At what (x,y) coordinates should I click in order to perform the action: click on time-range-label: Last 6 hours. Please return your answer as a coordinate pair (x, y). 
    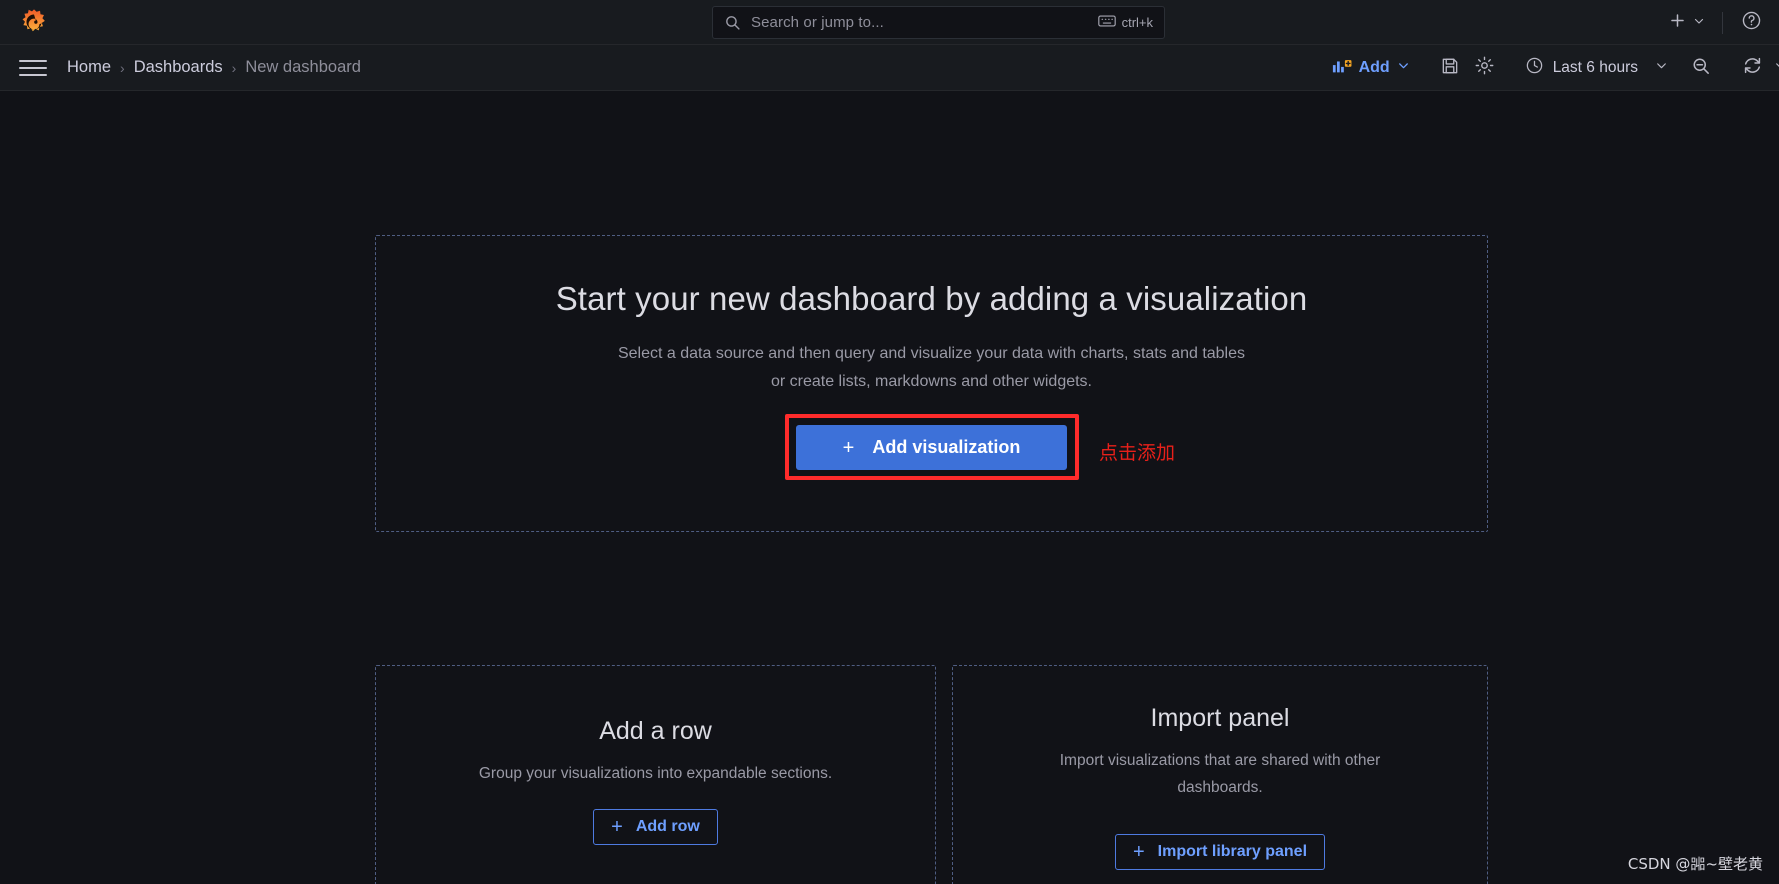
    Looking at the image, I should click on (1595, 67).